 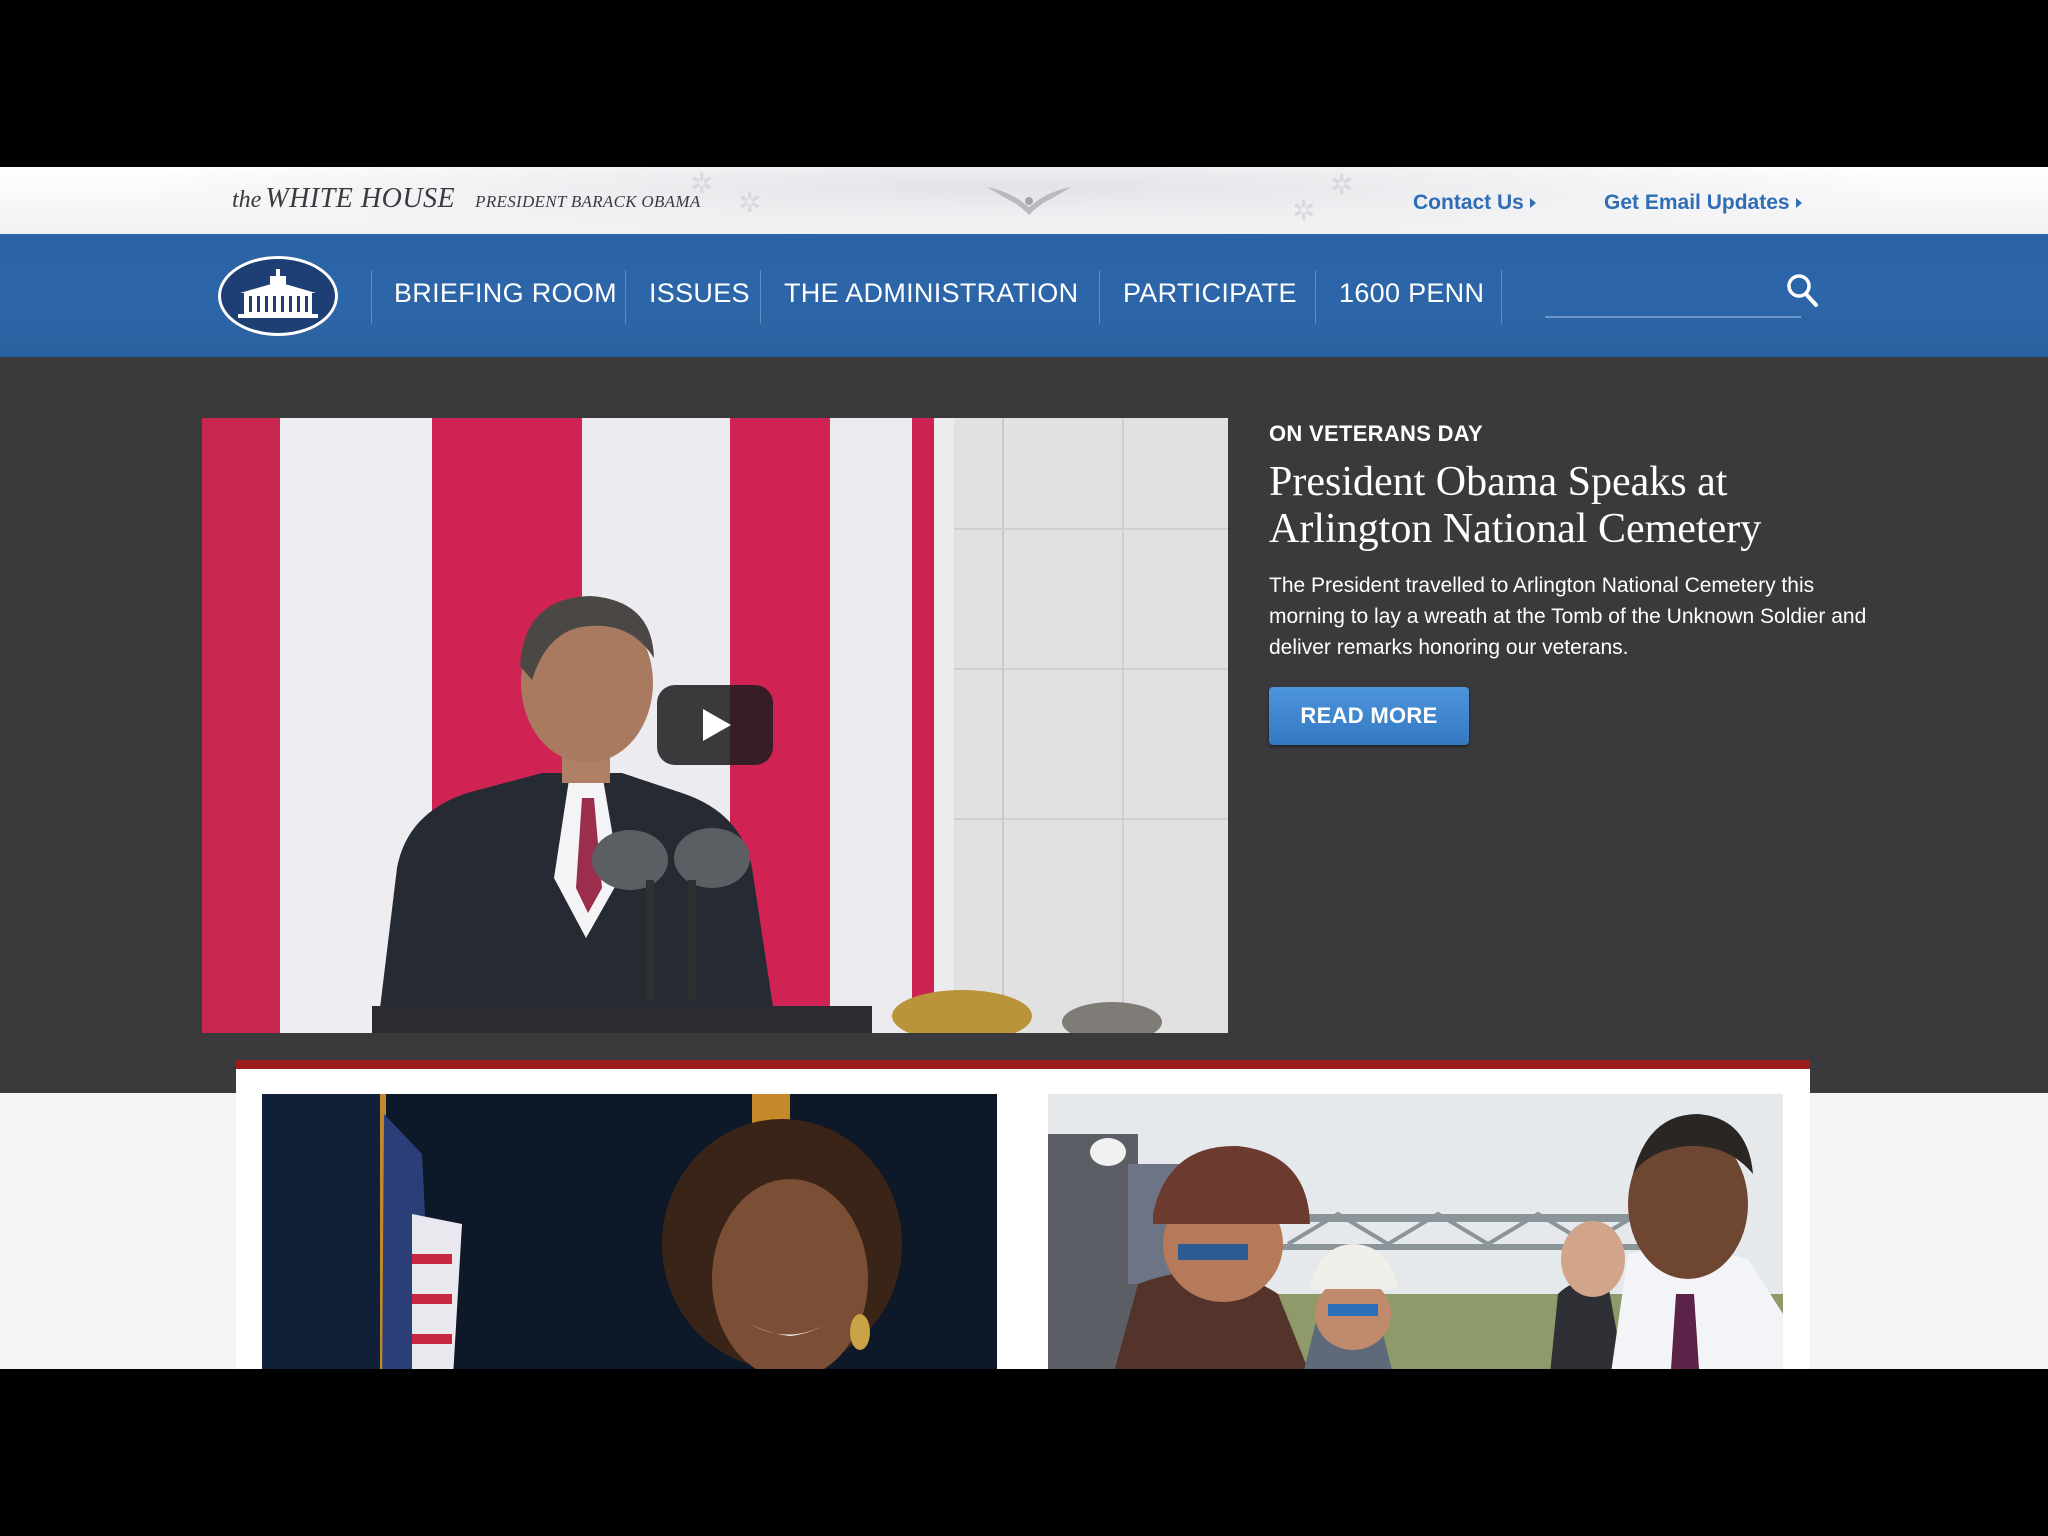 What do you see at coordinates (1673, 297) in the screenshot?
I see `search-input` at bounding box center [1673, 297].